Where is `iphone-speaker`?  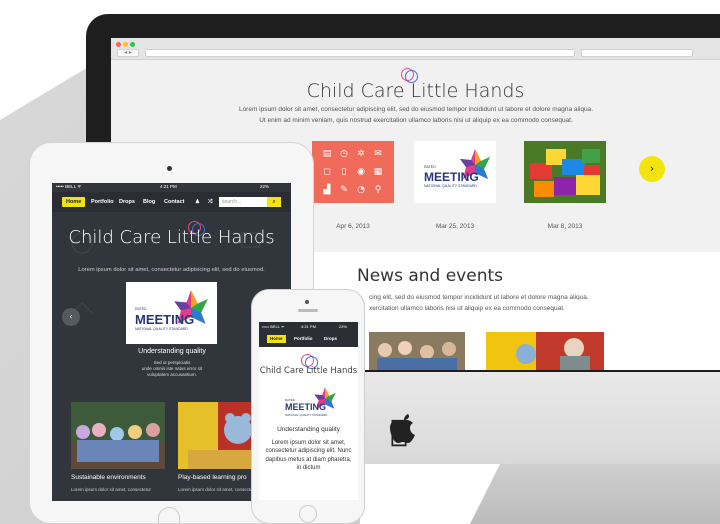 iphone-speaker is located at coordinates (308, 310).